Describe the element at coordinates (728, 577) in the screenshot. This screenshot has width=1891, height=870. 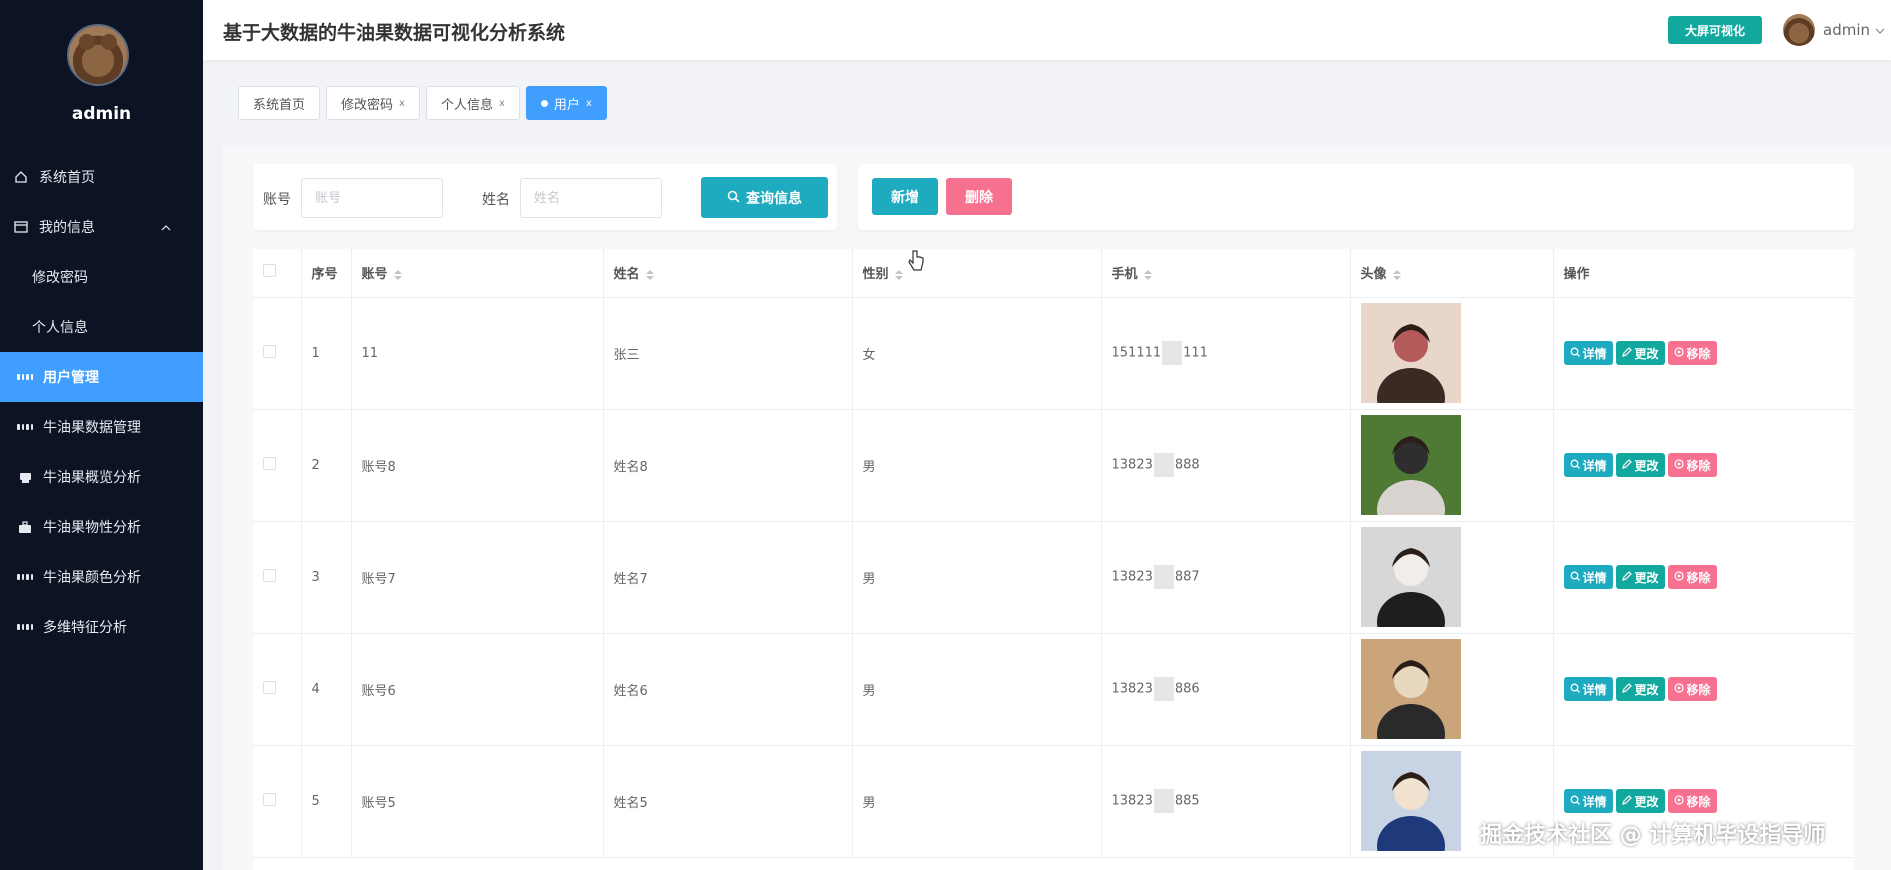
I see `cell-name: 姓名7` at that location.